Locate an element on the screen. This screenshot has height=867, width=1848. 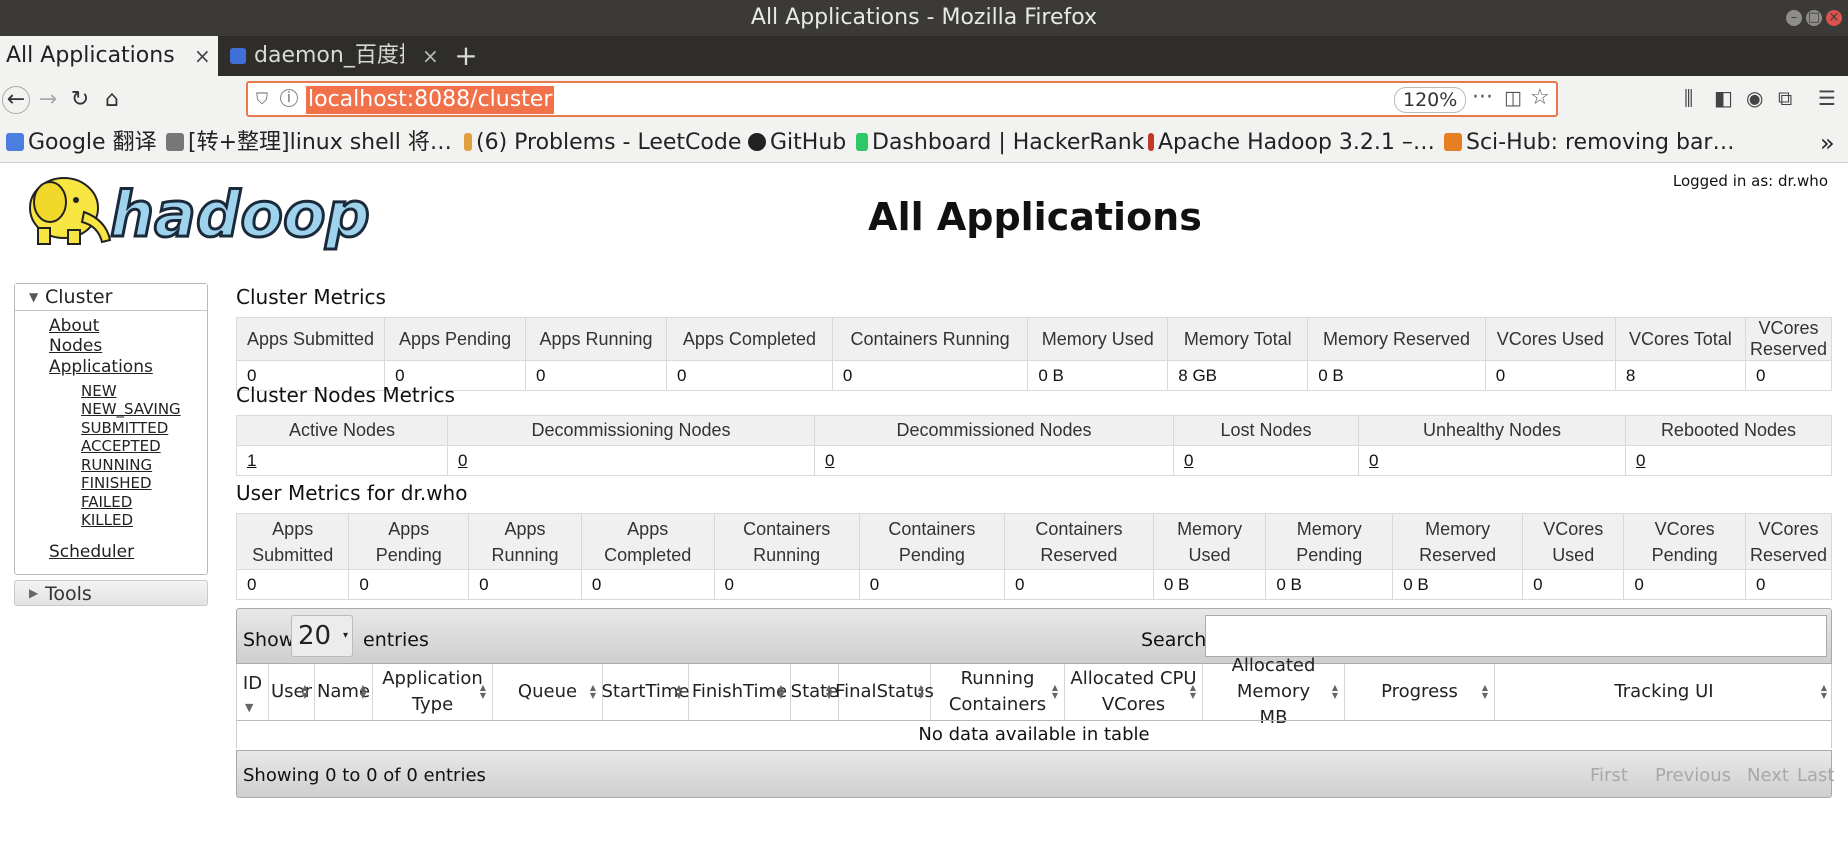
column-header: Memory Used is located at coordinates (1209, 541).